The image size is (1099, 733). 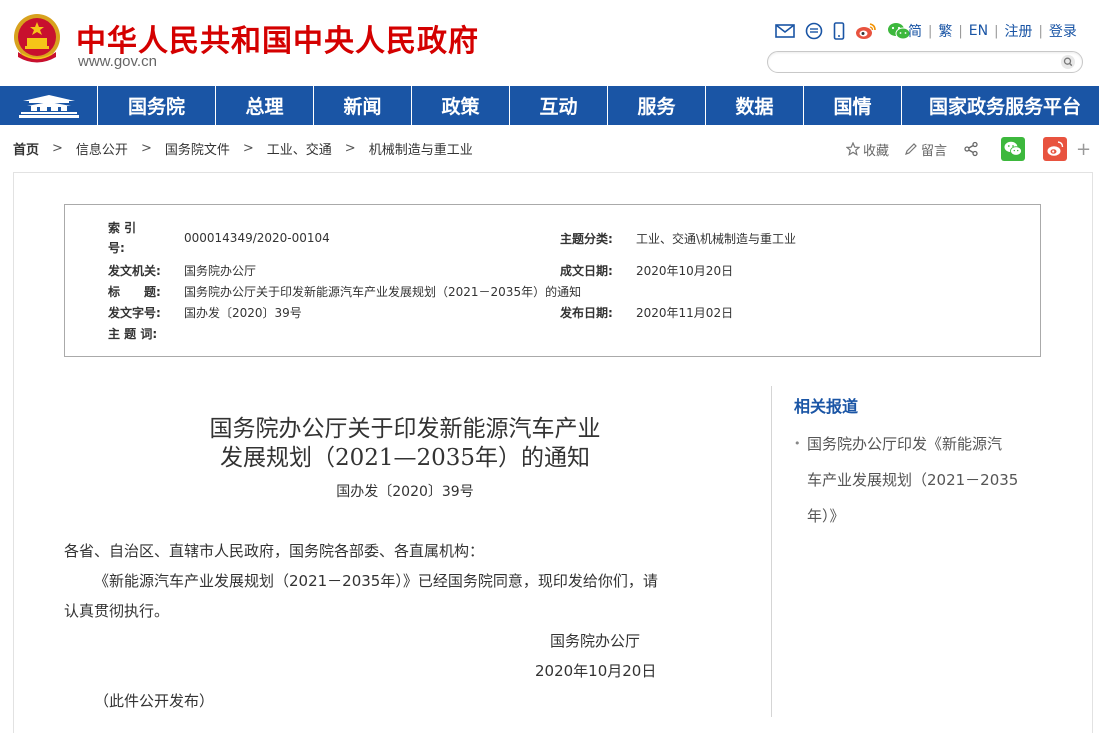 What do you see at coordinates (405, 444) in the screenshot?
I see `document-title: 国务院办公厅关于印发新能源汽车产业 发展规划（2021—2035年）的通知` at bounding box center [405, 444].